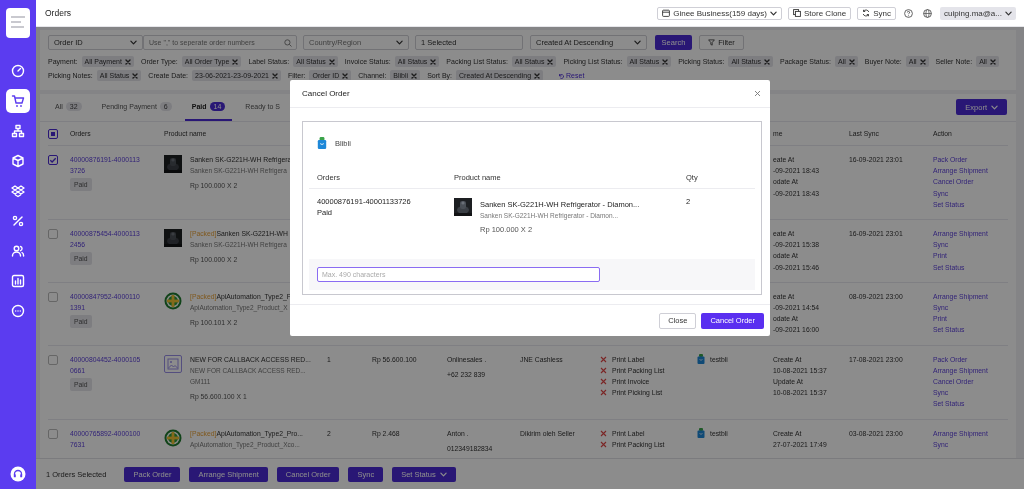 This screenshot has width=1024, height=489. Describe the element at coordinates (797, 13) in the screenshot. I see `copy-icon` at that location.